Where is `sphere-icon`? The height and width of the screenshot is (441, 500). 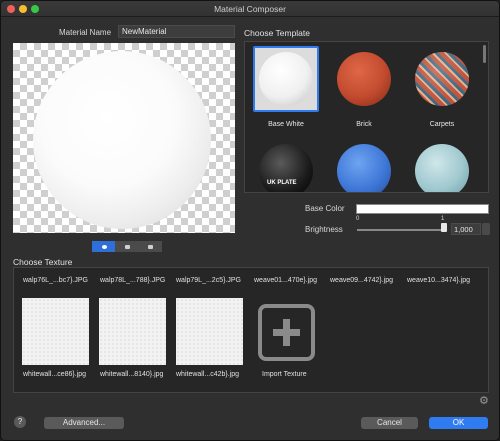
sphere-icon is located at coordinates (104, 247).